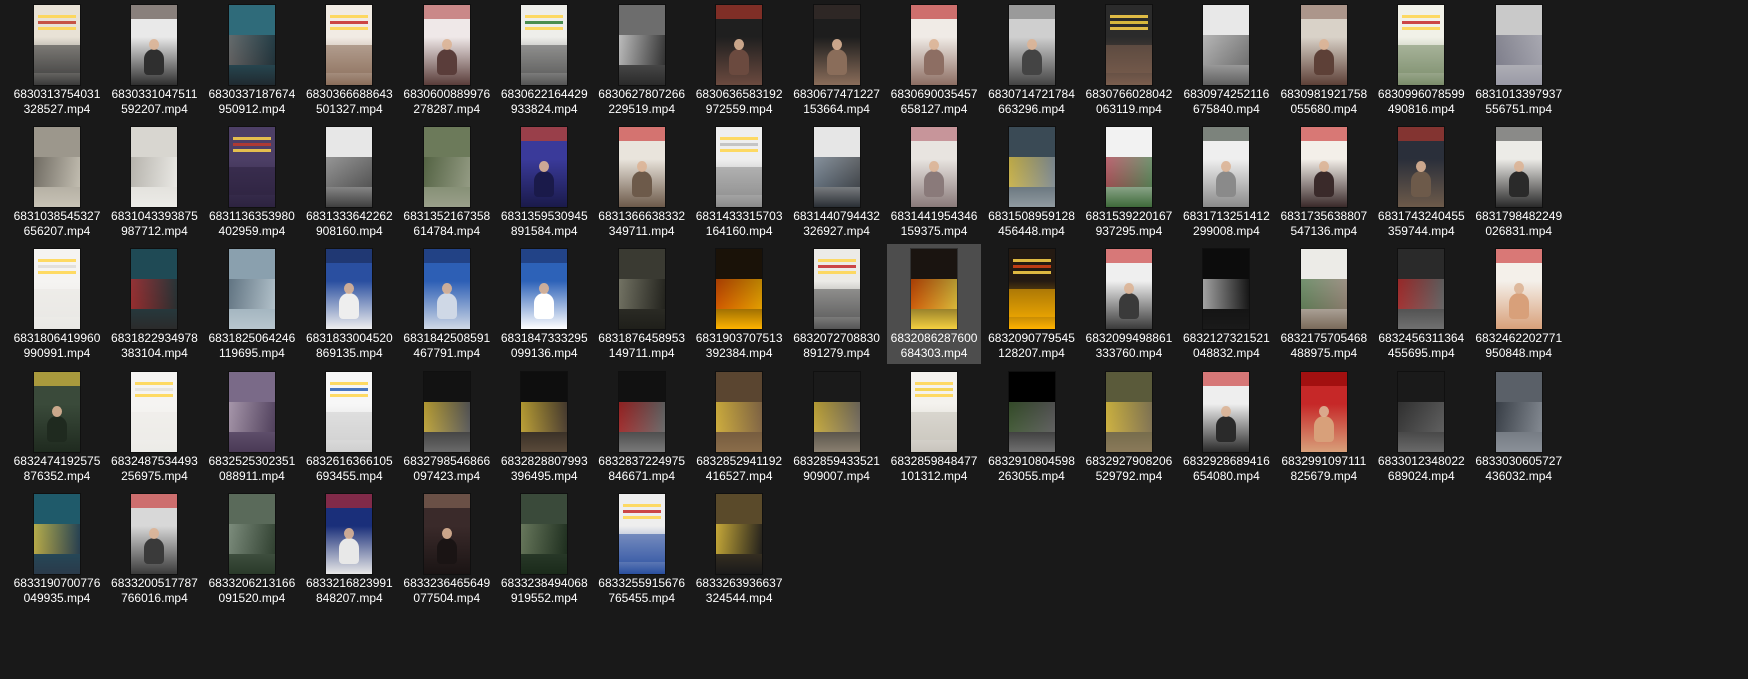 The image size is (1748, 679). Describe the element at coordinates (154, 427) in the screenshot. I see `file-item: 6832487534493 256975.mp4` at that location.